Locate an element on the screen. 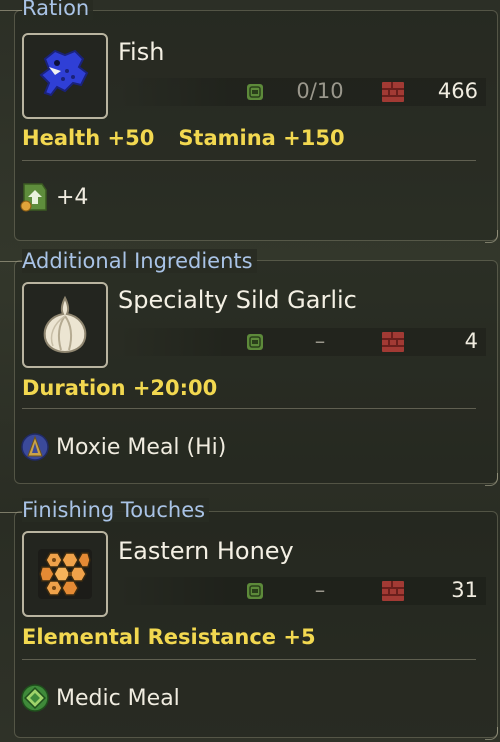 This screenshot has height=742, width=500. ration-effect-stamina: Stamina +150 is located at coordinates (261, 138).